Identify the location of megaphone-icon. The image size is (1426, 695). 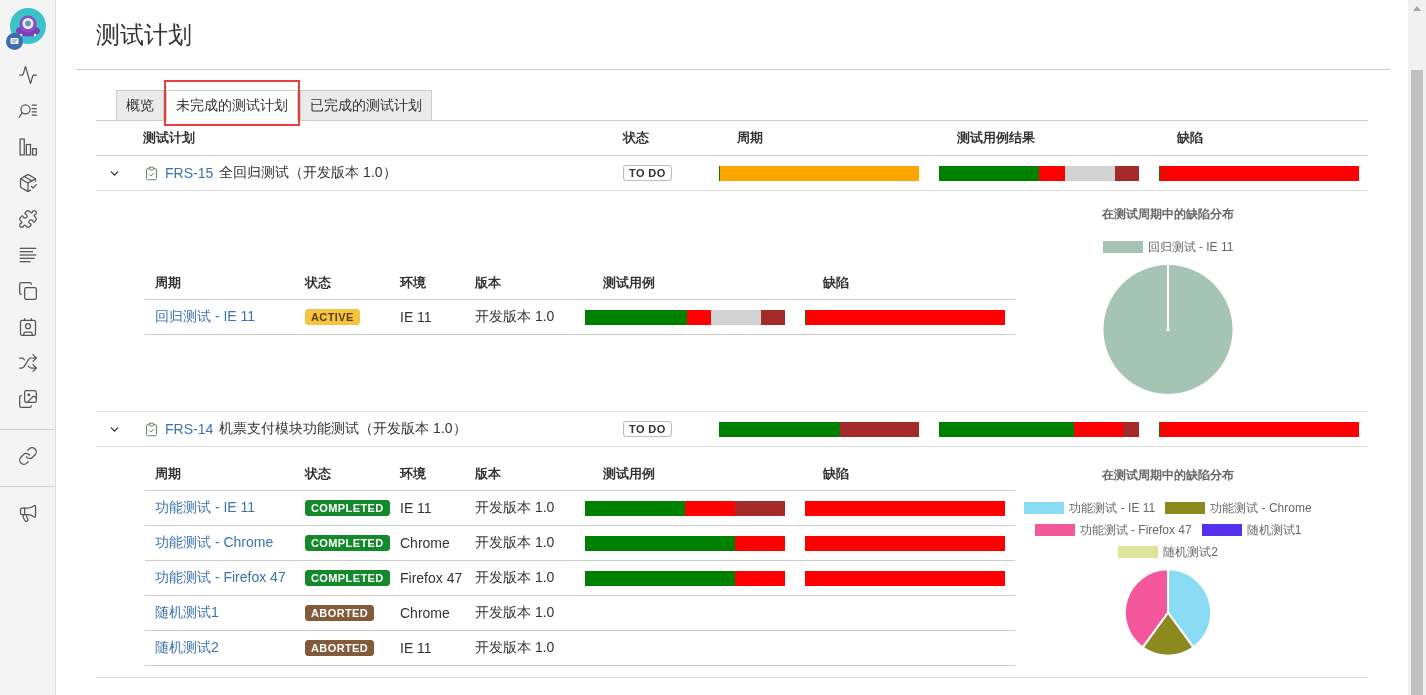
(27, 513).